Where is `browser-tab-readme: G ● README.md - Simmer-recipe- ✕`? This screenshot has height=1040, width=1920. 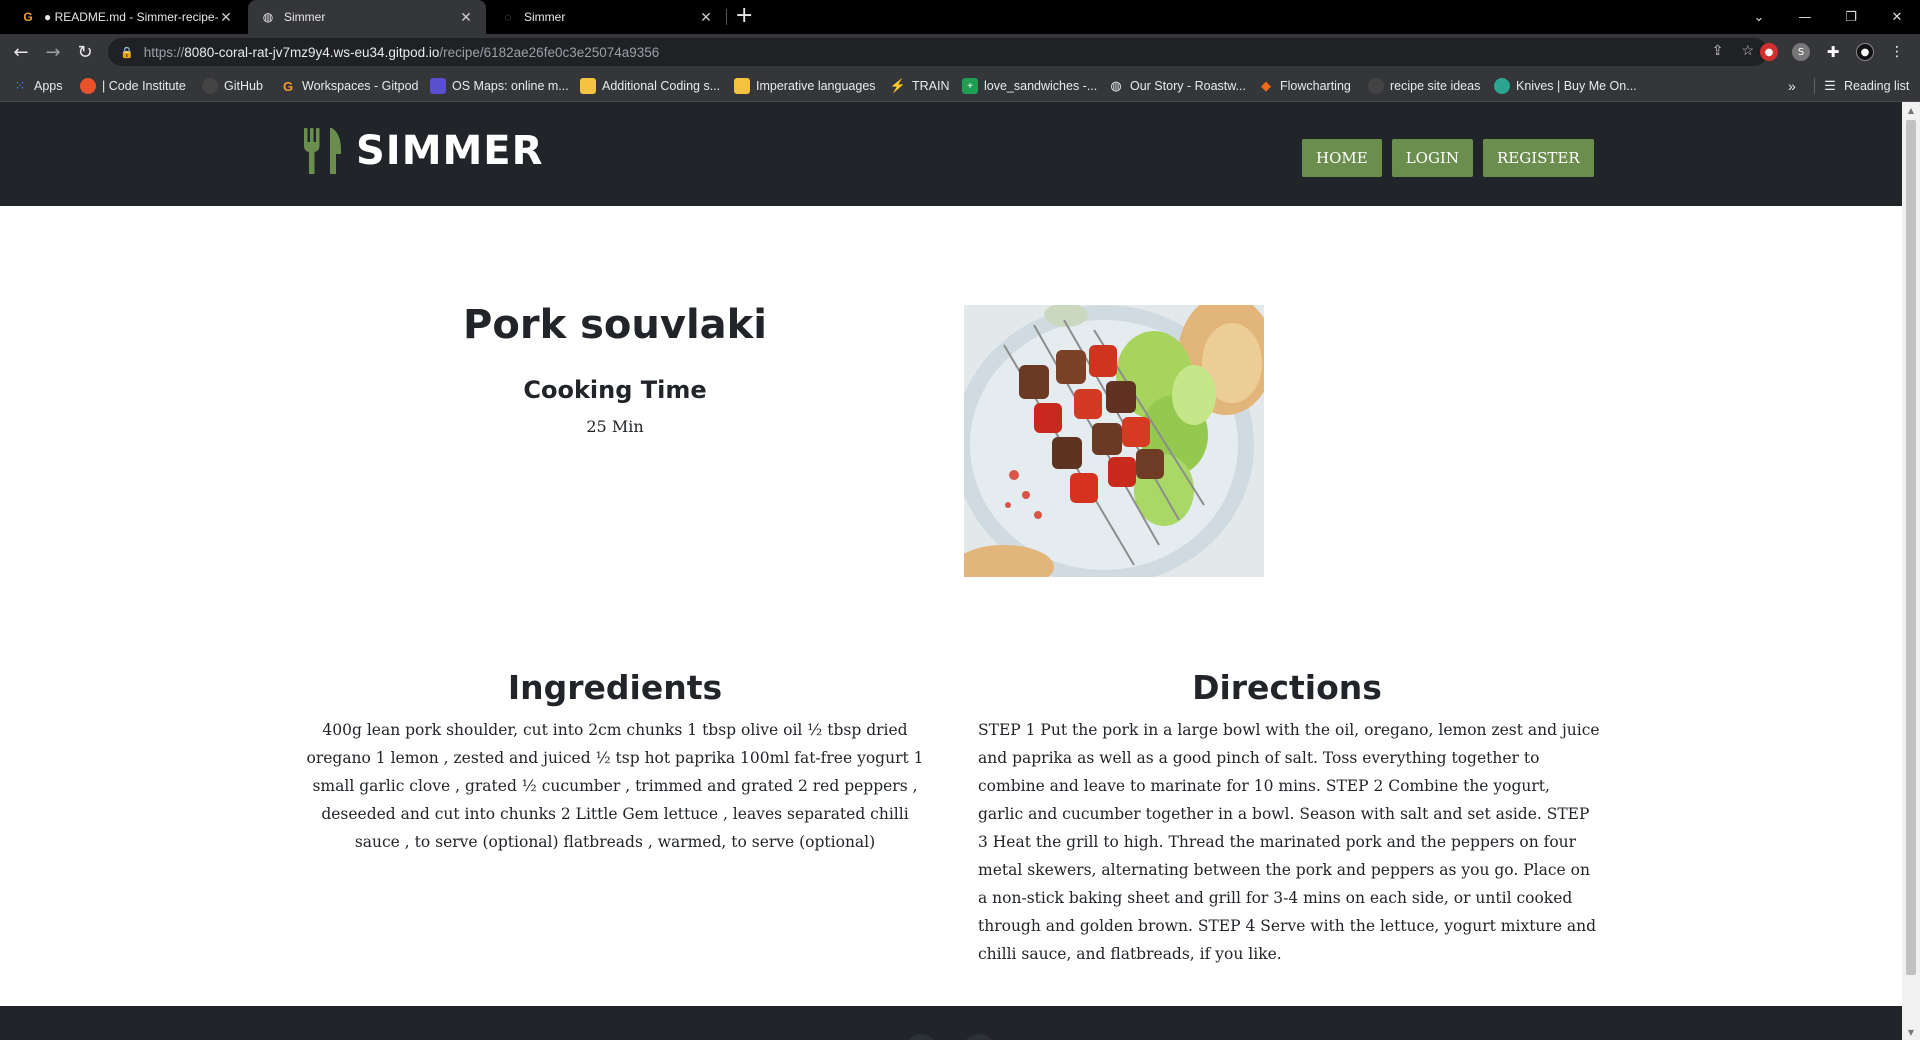 browser-tab-readme: G ● README.md - Simmer-recipe- ✕ is located at coordinates (127, 17).